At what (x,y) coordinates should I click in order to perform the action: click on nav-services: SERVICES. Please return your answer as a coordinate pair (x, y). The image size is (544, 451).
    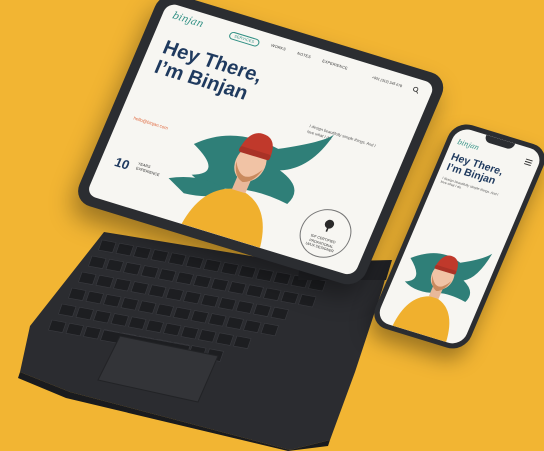
    Looking at the image, I should click on (244, 39).